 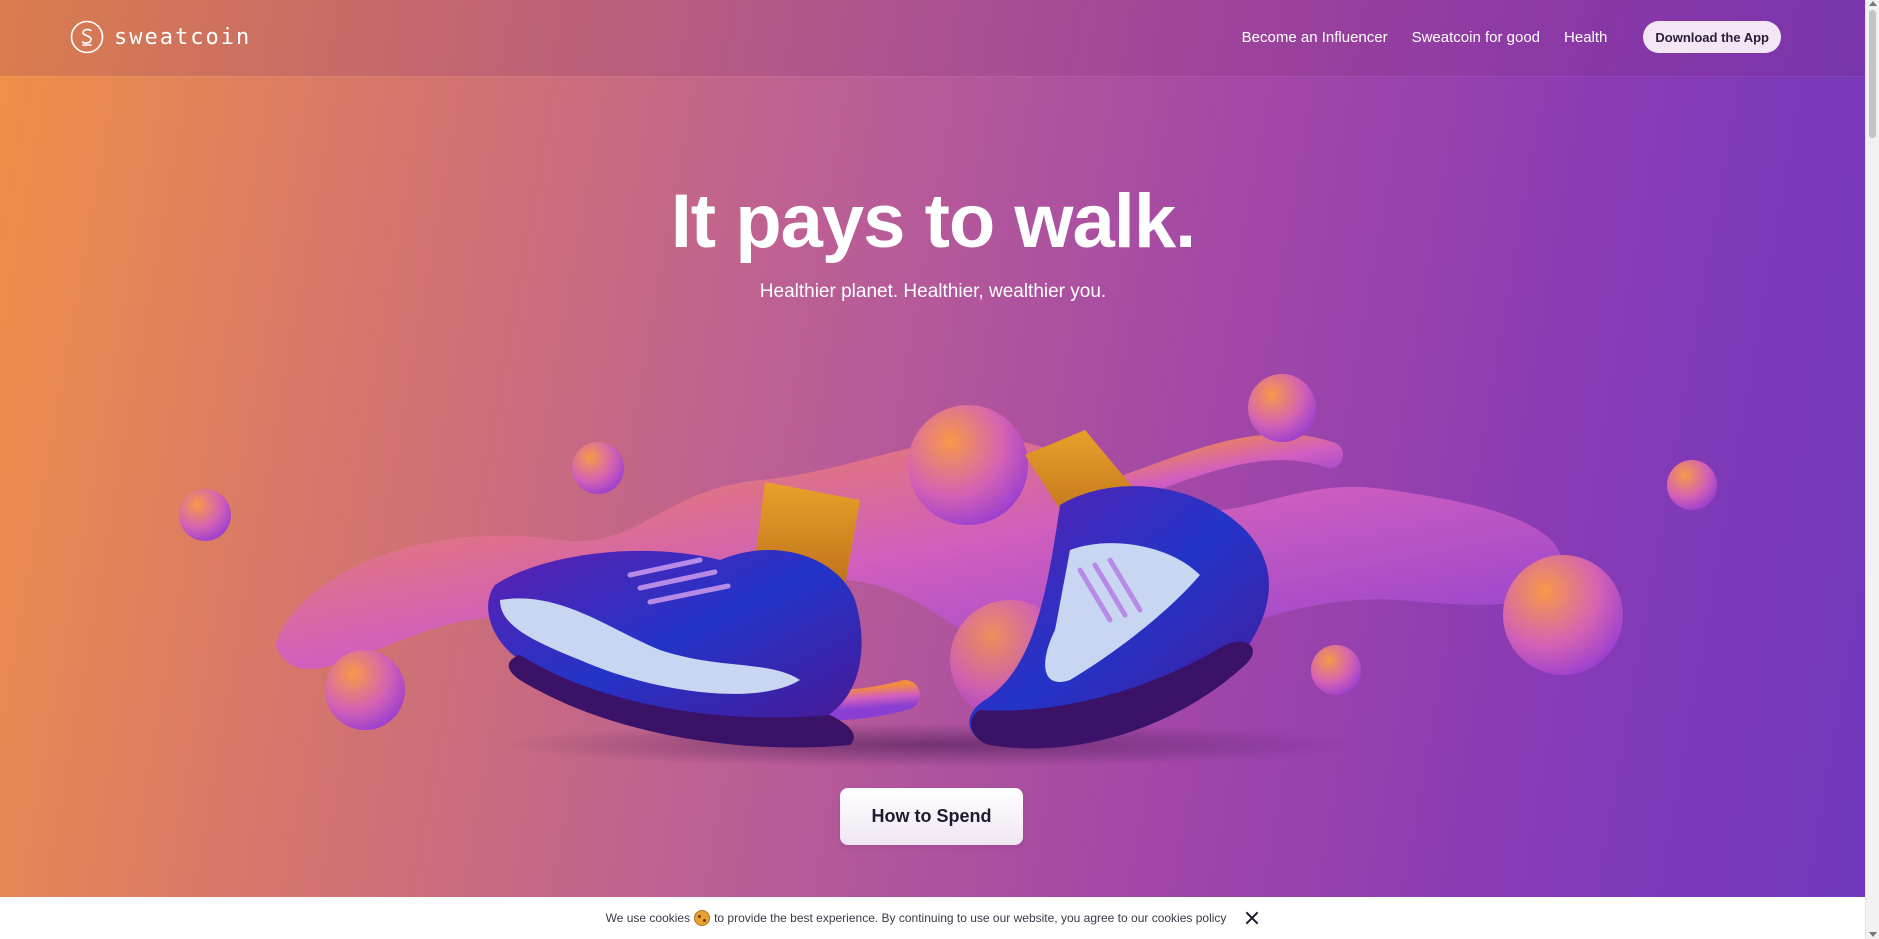 What do you see at coordinates (648, 918) in the screenshot?
I see `cookie-text-before: We use cookies` at bounding box center [648, 918].